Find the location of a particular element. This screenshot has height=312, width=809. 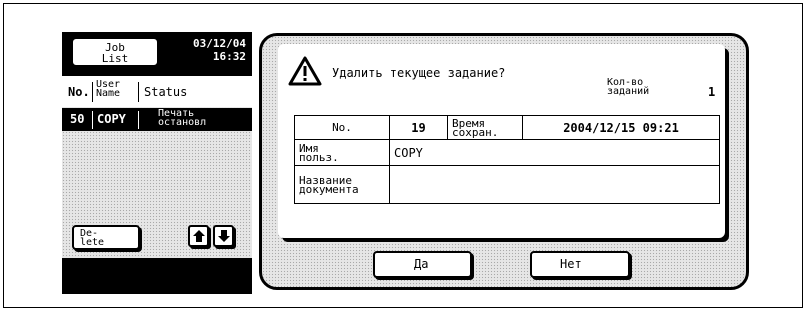

saved-time-value: 2004/12/15 09:21 is located at coordinates (621, 127).